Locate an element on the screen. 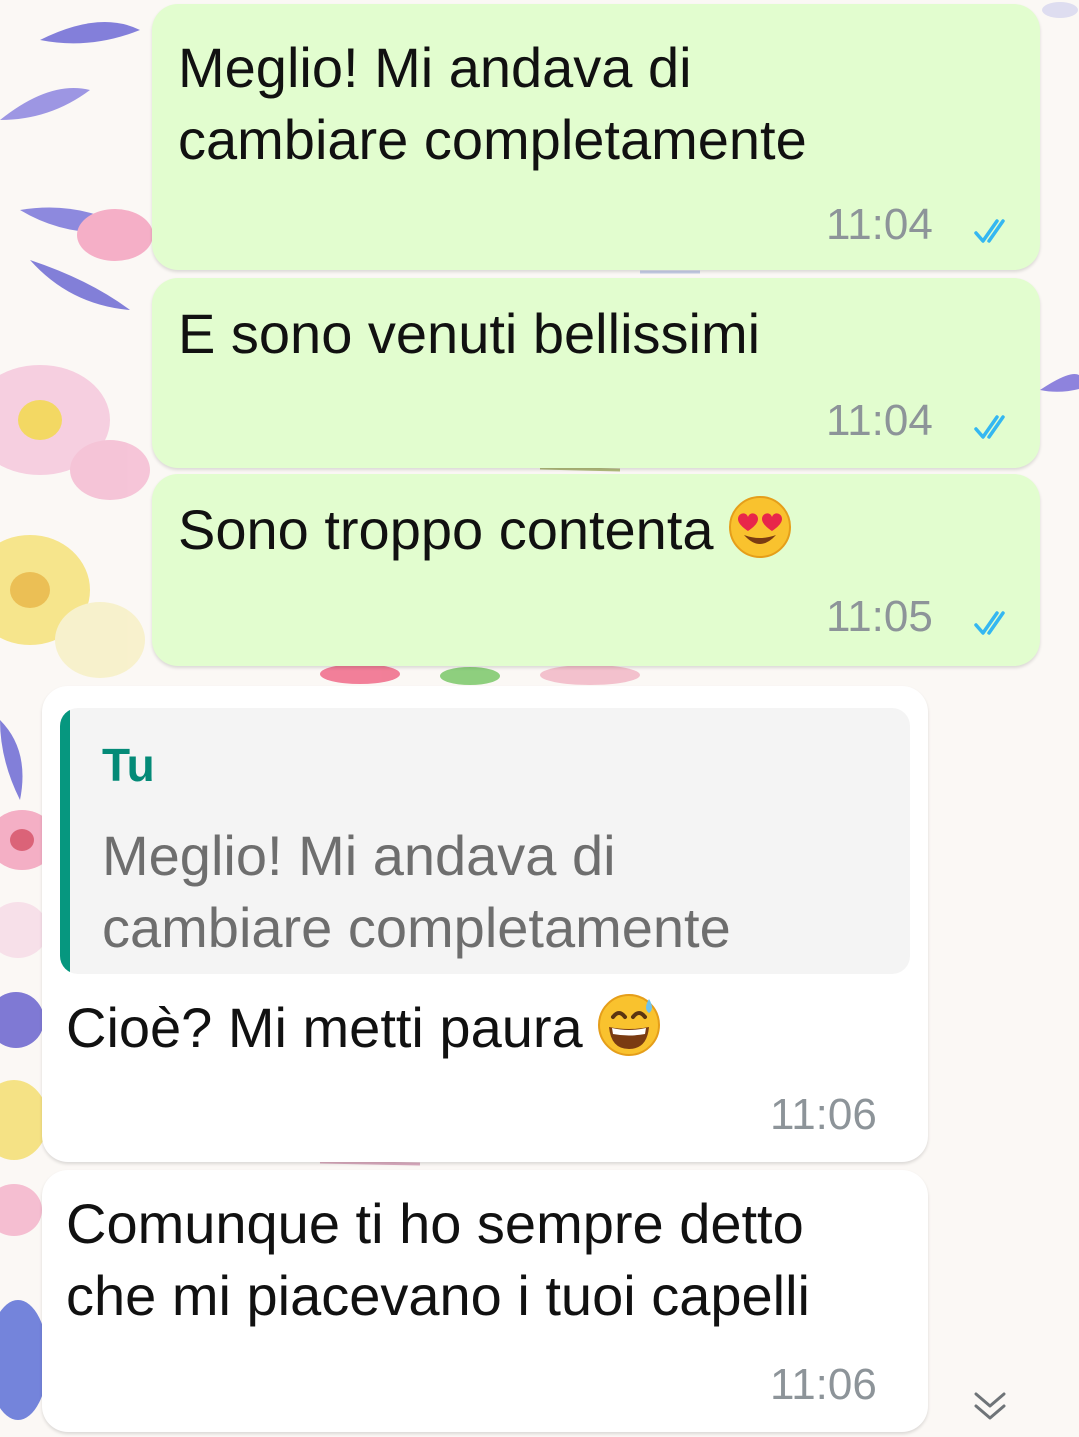 The width and height of the screenshot is (1079, 1437). message-text-line: che mi piacevano i tuoi capelli is located at coordinates (438, 1295).